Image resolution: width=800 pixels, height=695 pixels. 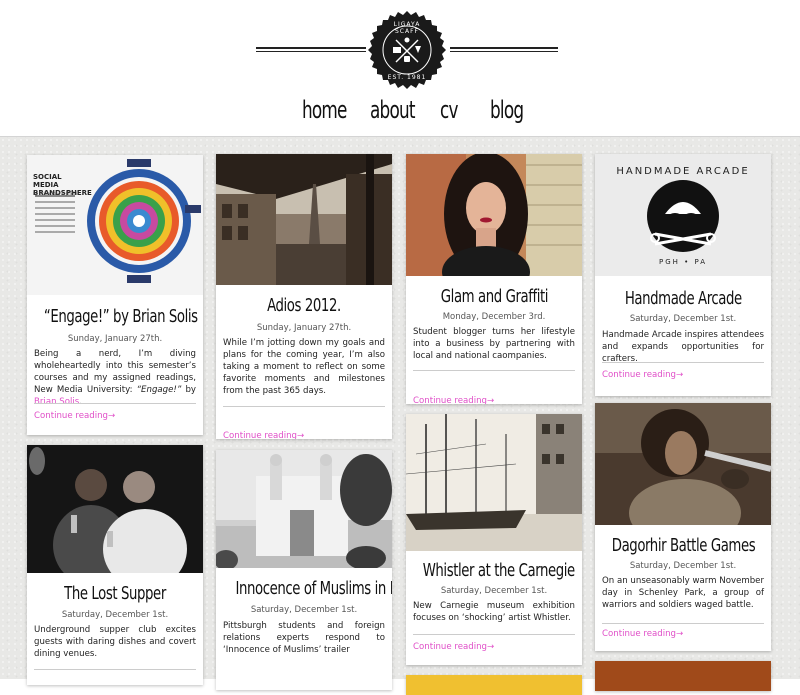 I want to click on main-nav: home about cv blog, so click(x=400, y=113).